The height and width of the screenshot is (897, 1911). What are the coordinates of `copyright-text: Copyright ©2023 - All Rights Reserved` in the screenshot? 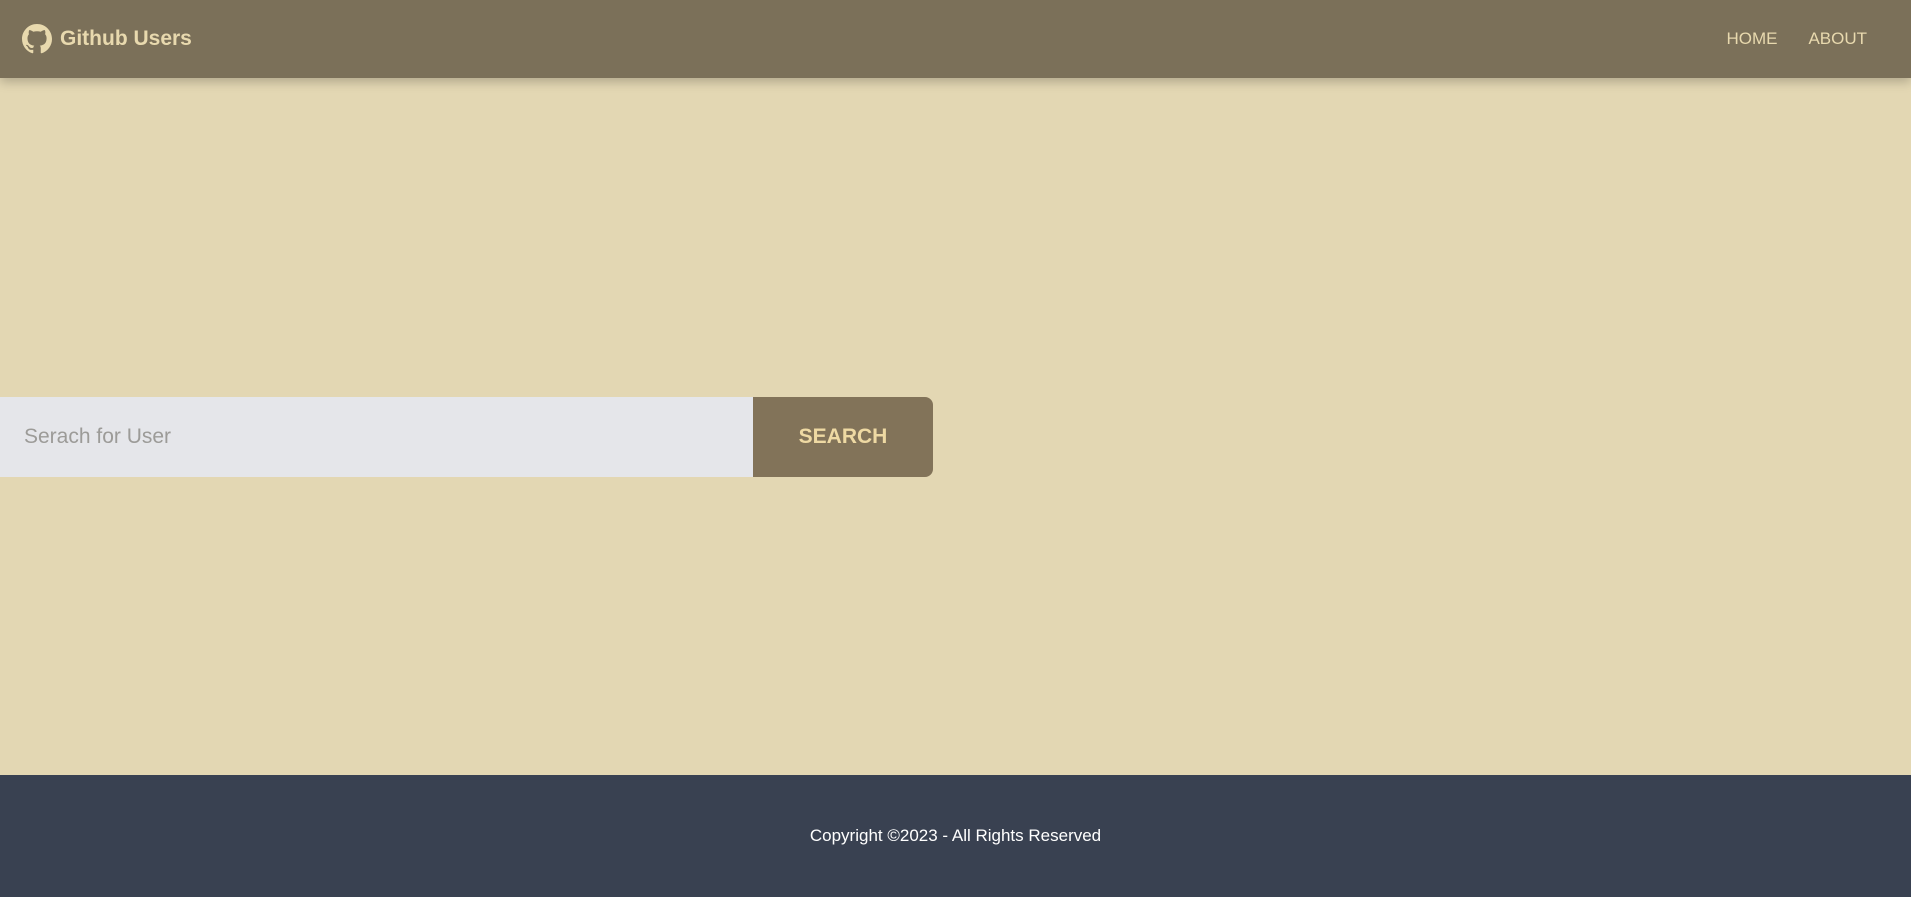 It's located at (955, 835).